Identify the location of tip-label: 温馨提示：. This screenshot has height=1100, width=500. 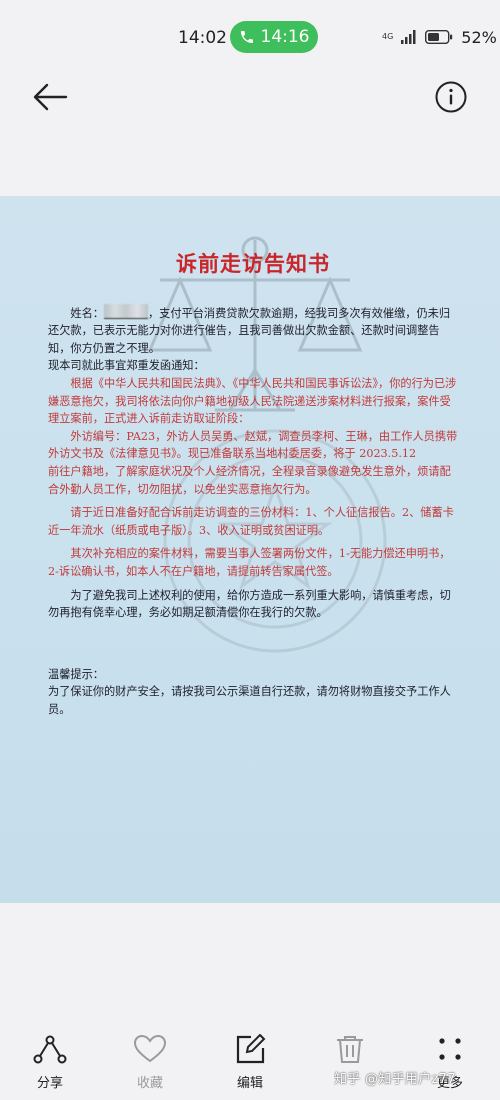
(76, 674).